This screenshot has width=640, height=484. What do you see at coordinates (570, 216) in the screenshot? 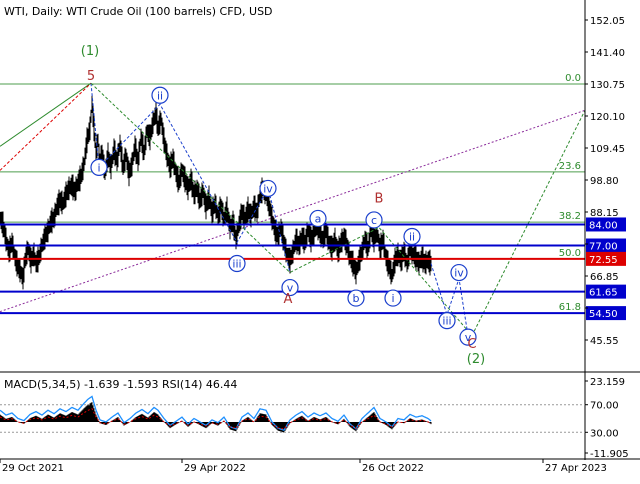
I see `fib-level-label: 38.2` at bounding box center [570, 216].